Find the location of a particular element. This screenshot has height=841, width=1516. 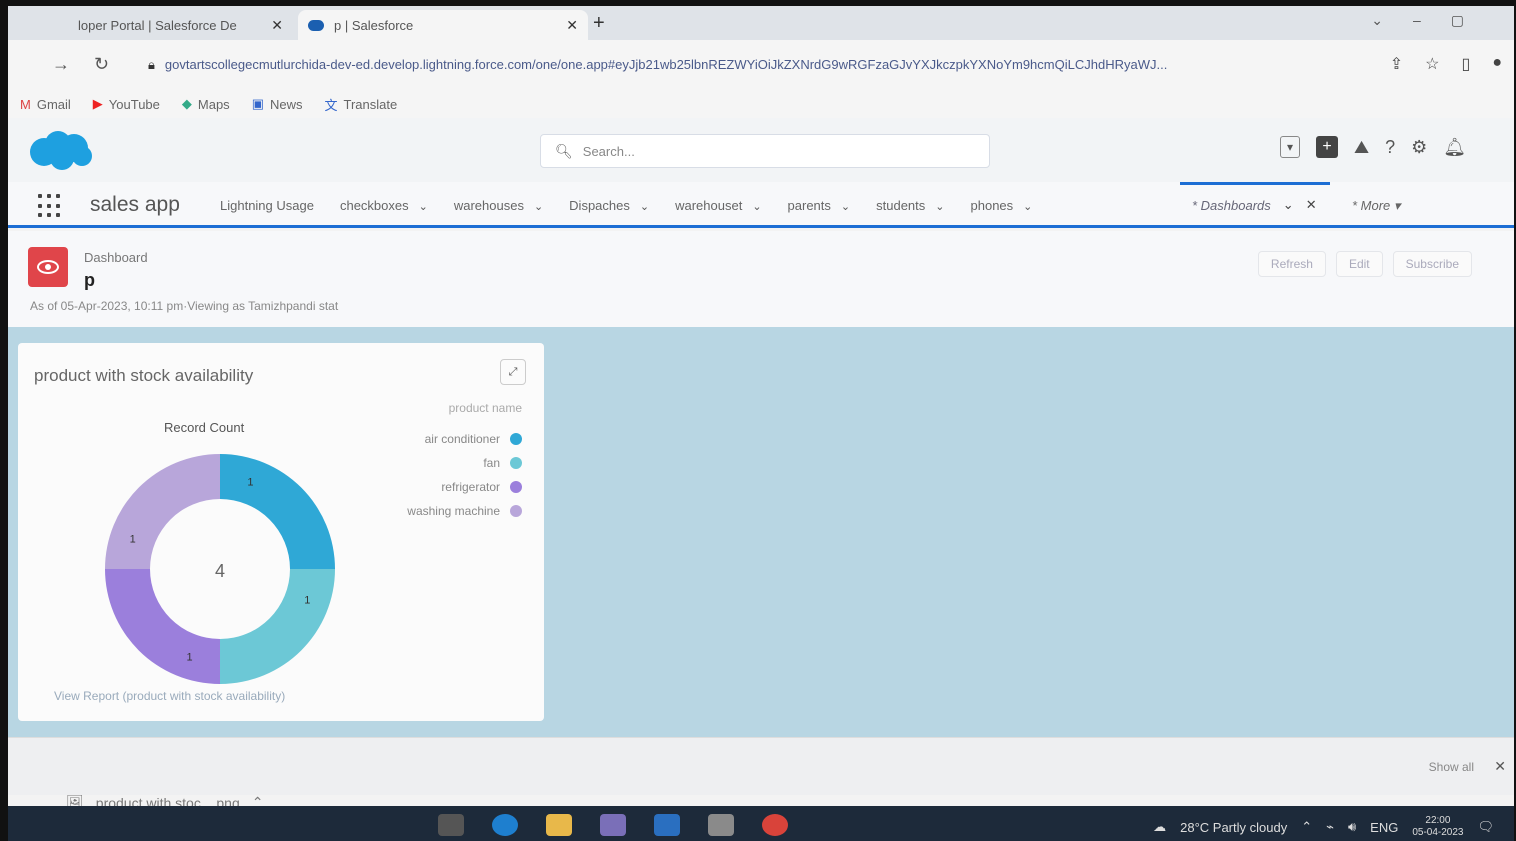

bookmark-label: News is located at coordinates (286, 104).